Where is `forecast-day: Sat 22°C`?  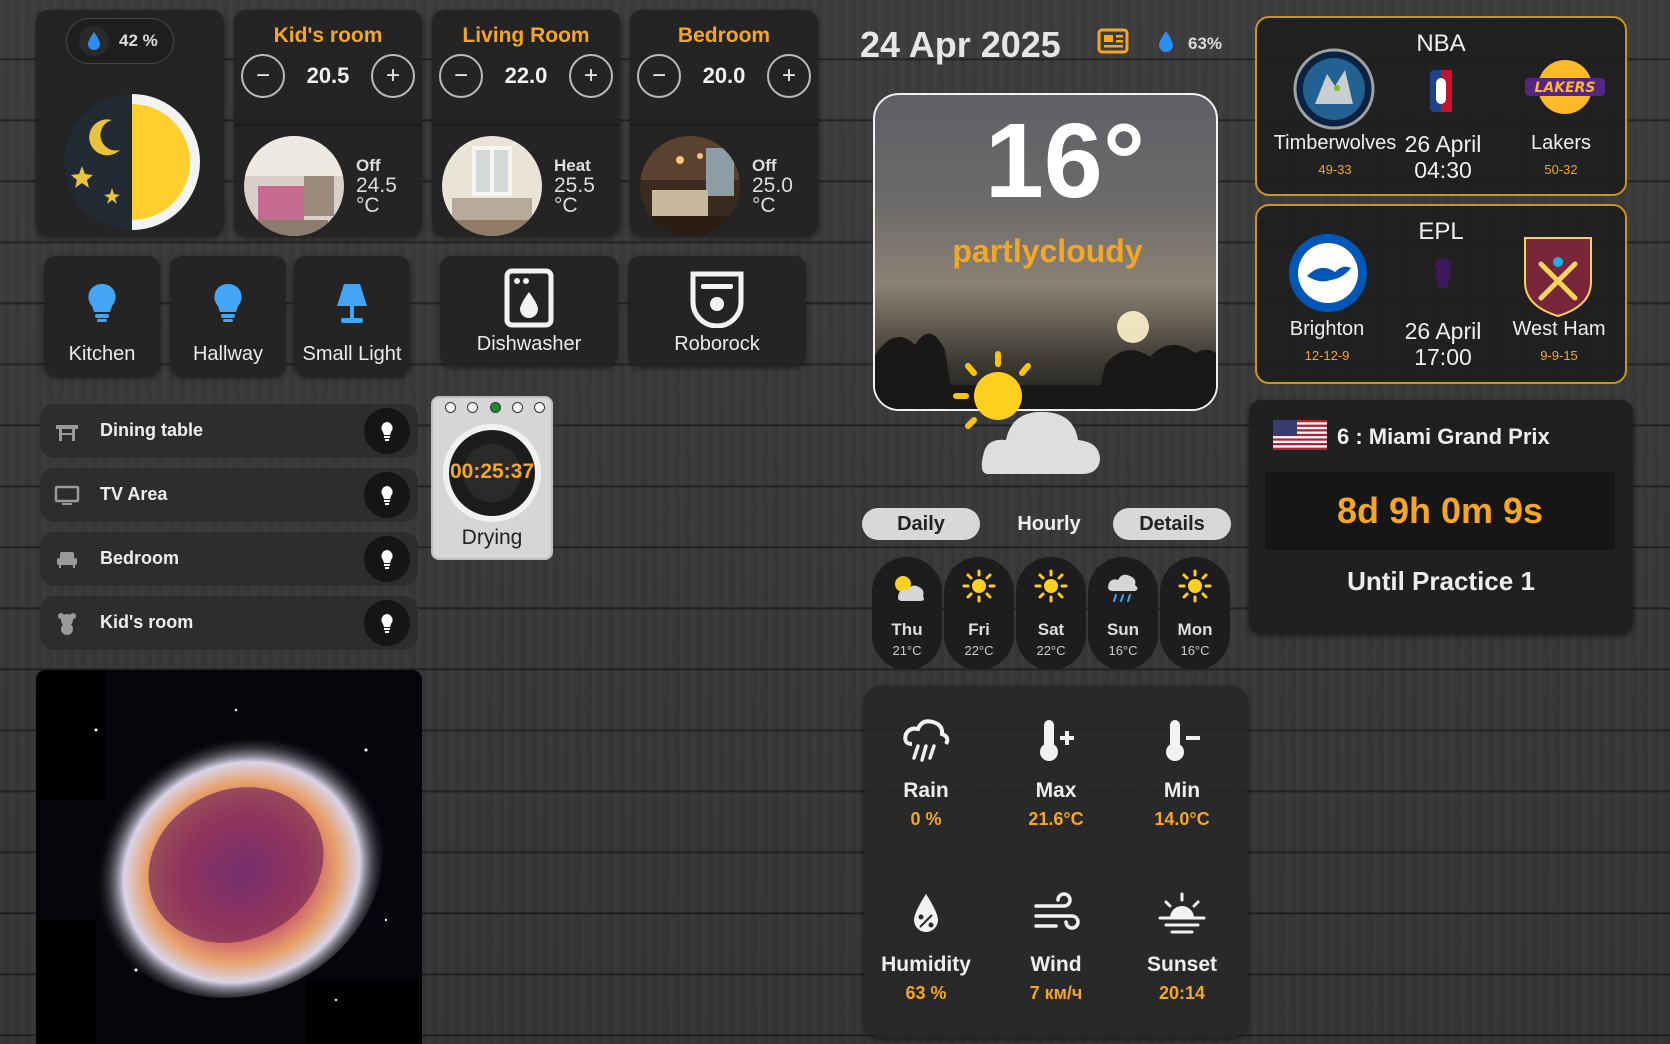
forecast-day: Sat 22°C is located at coordinates (1051, 613).